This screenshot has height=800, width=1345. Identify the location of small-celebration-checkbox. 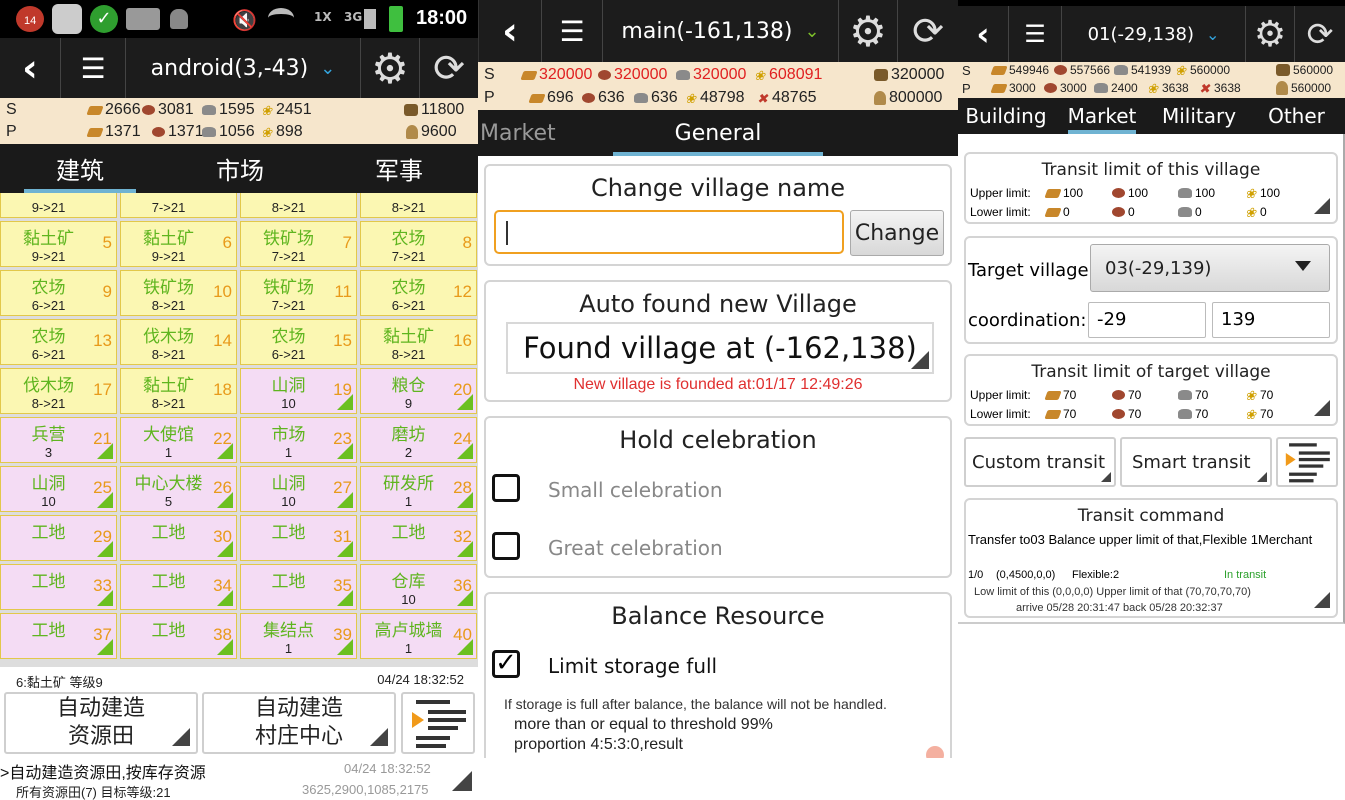
(506, 488).